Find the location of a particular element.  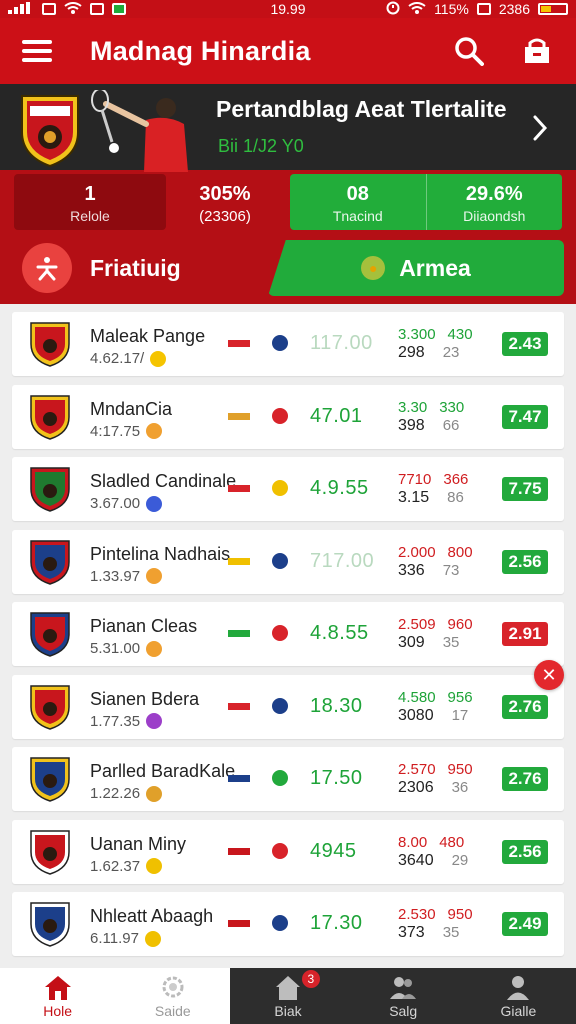

odds-badge: 7.47 is located at coordinates (525, 416).